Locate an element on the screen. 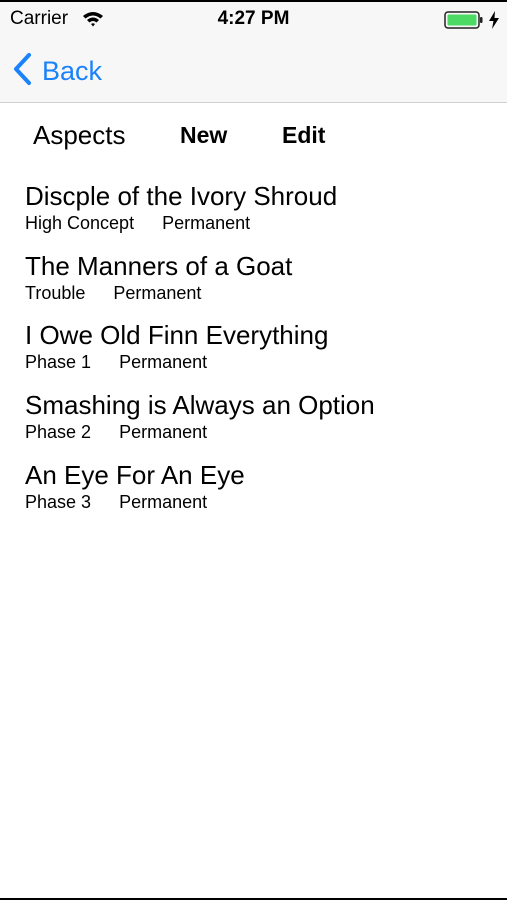 The height and width of the screenshot is (900, 507). aspect-type: Phase 2 is located at coordinates (58, 432).